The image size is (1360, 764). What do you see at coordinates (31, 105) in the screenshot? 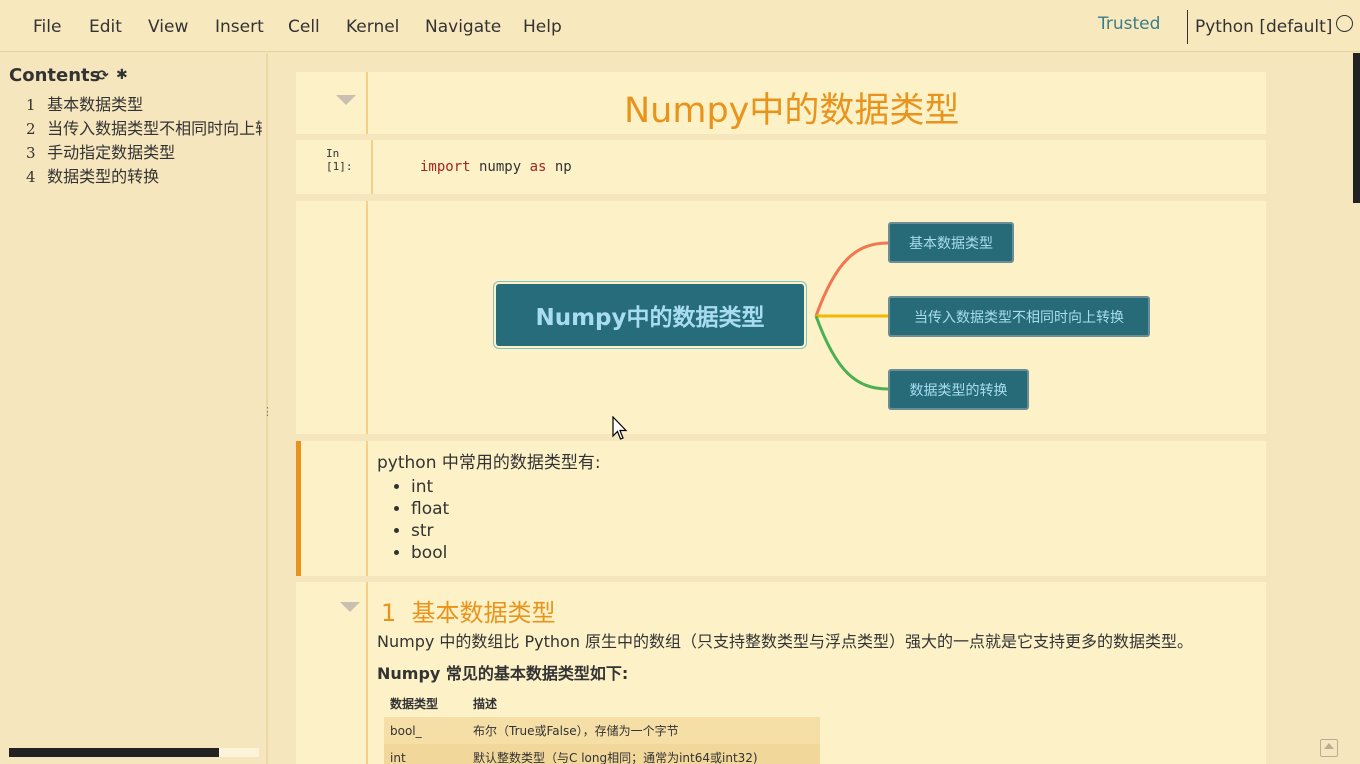
I see `toc-item-num: 1` at bounding box center [31, 105].